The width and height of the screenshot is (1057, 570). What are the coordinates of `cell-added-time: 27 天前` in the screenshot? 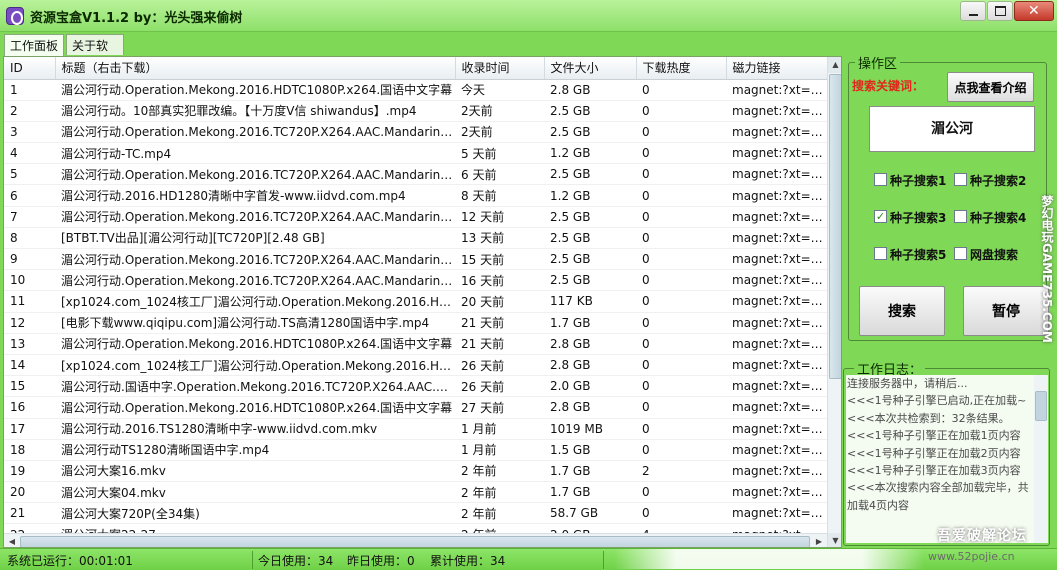 It's located at (499, 407).